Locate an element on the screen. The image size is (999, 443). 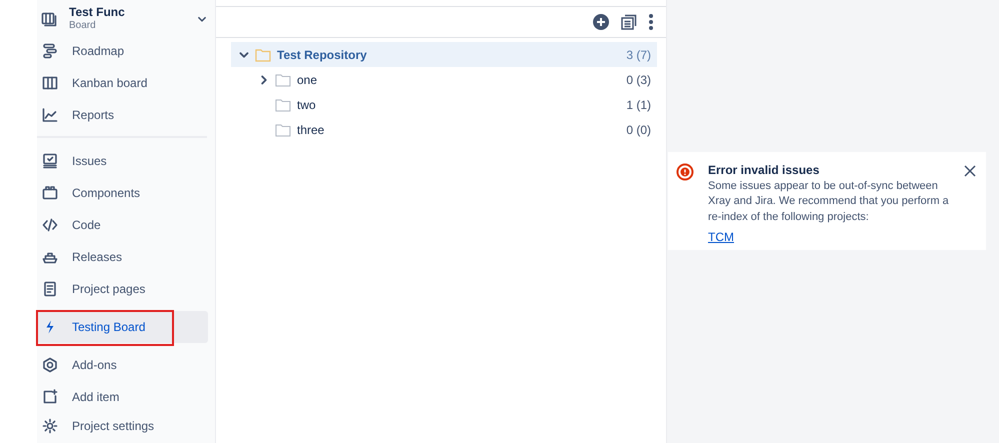
chart-icon is located at coordinates (50, 115).